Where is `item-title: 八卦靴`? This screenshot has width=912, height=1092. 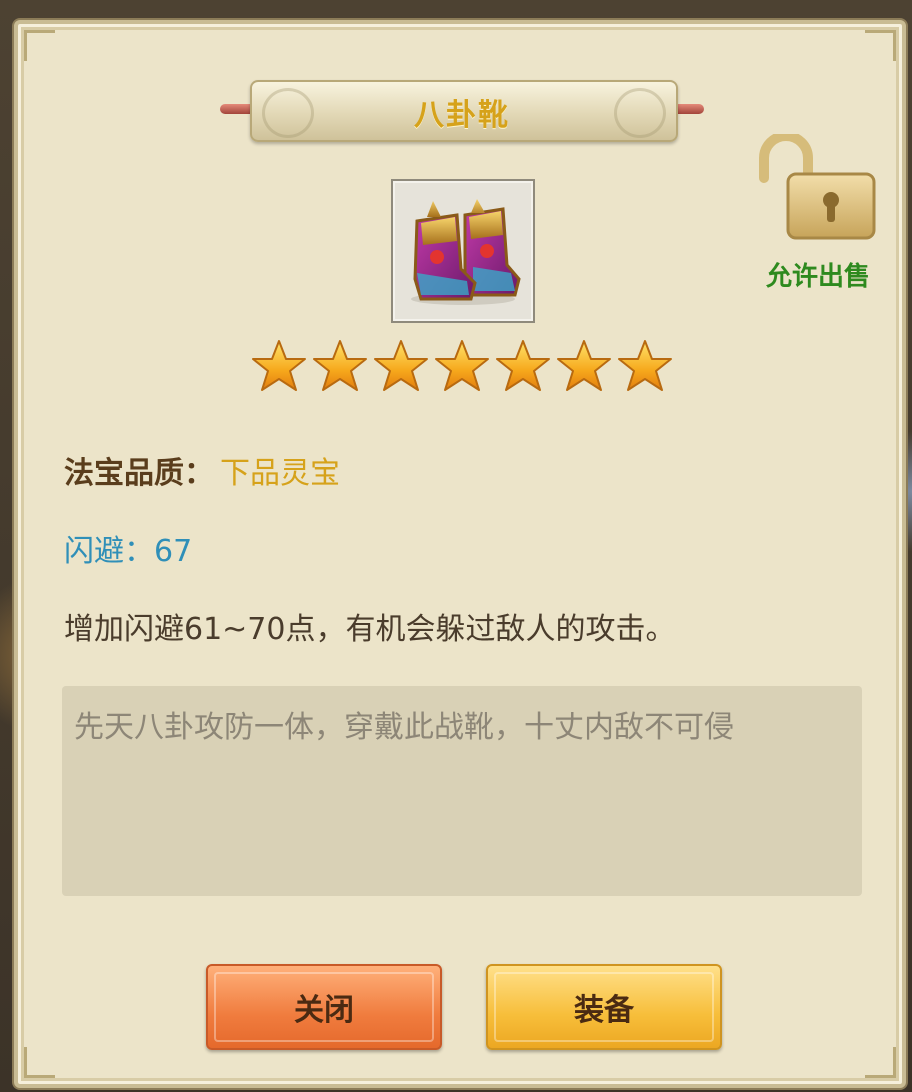
item-title: 八卦靴 is located at coordinates (462, 115).